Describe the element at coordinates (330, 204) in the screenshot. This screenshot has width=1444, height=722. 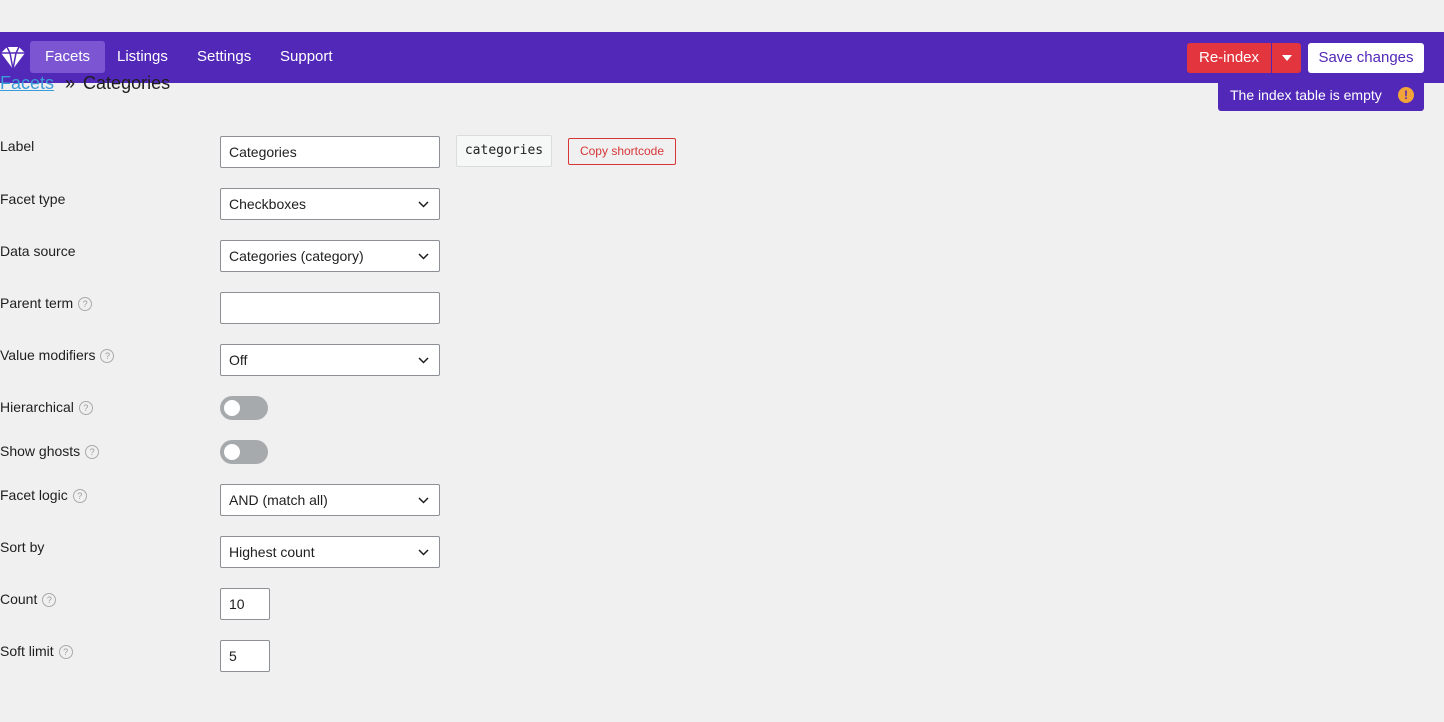
I see `facet-type-select: Checkboxes` at that location.